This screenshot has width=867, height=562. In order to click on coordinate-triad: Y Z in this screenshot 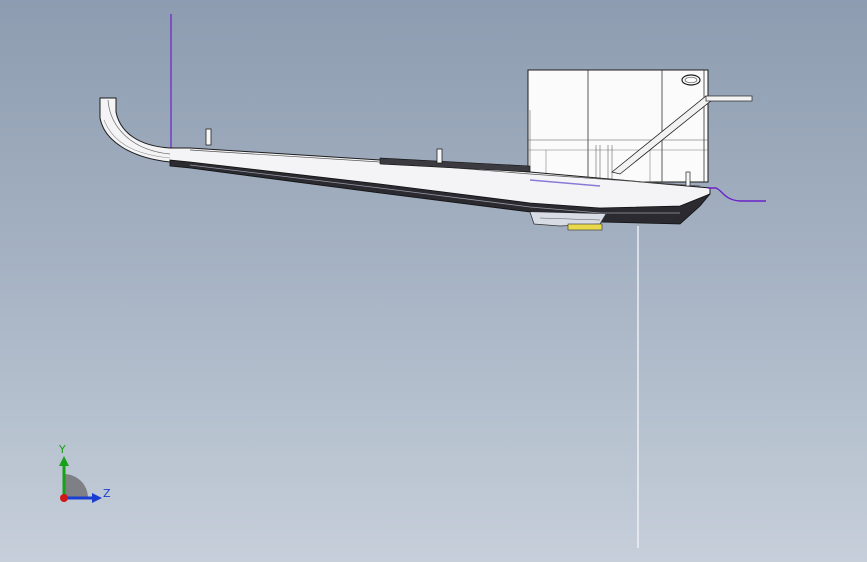, I will do `click(83, 475)`.